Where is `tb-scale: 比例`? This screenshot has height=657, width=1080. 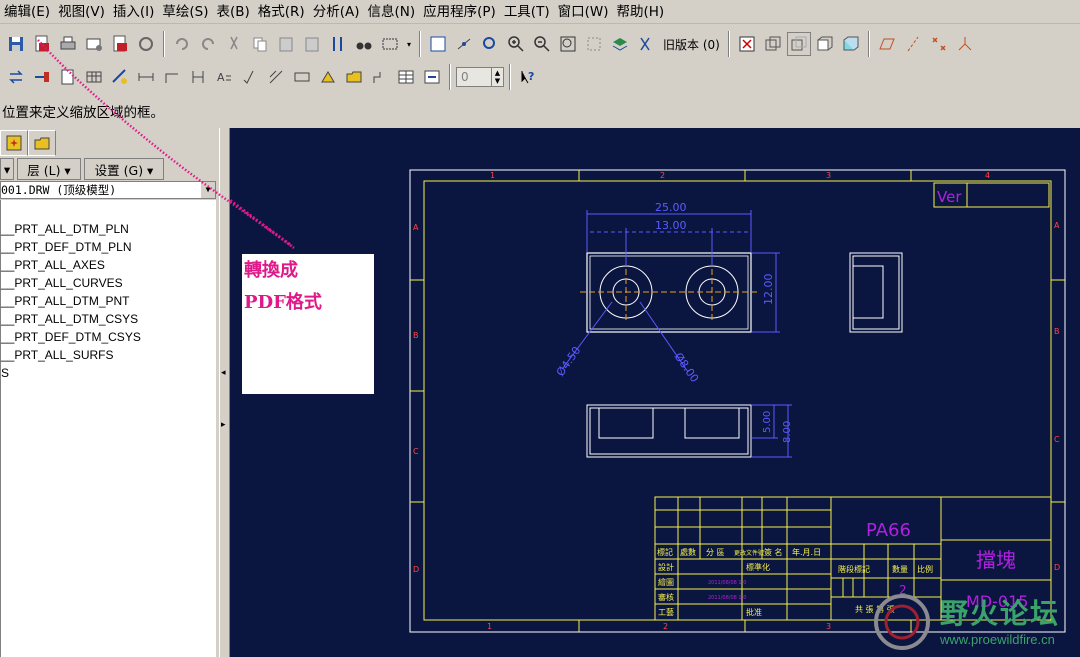
tb-scale: 比例 is located at coordinates (925, 569).